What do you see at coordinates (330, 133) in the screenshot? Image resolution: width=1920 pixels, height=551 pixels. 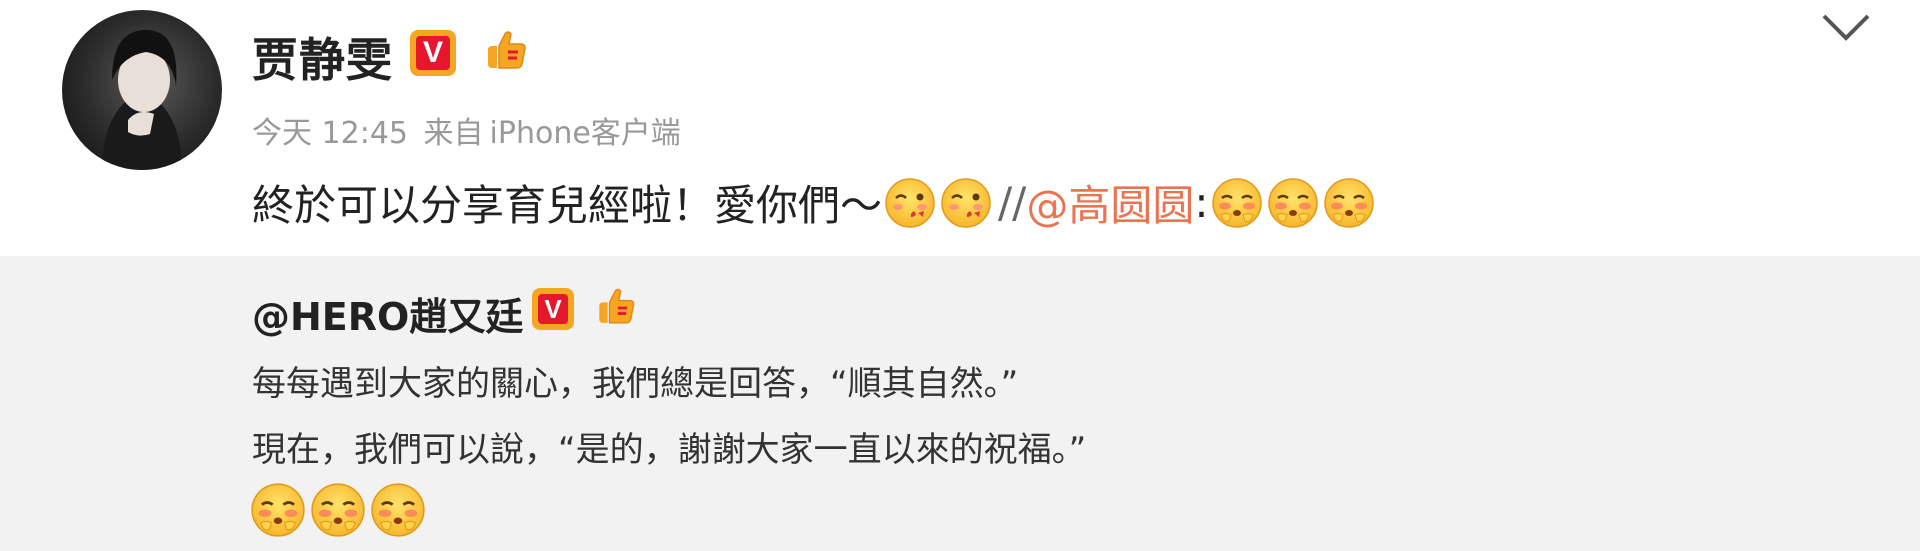 I see `post-time: 今天 12:45` at bounding box center [330, 133].